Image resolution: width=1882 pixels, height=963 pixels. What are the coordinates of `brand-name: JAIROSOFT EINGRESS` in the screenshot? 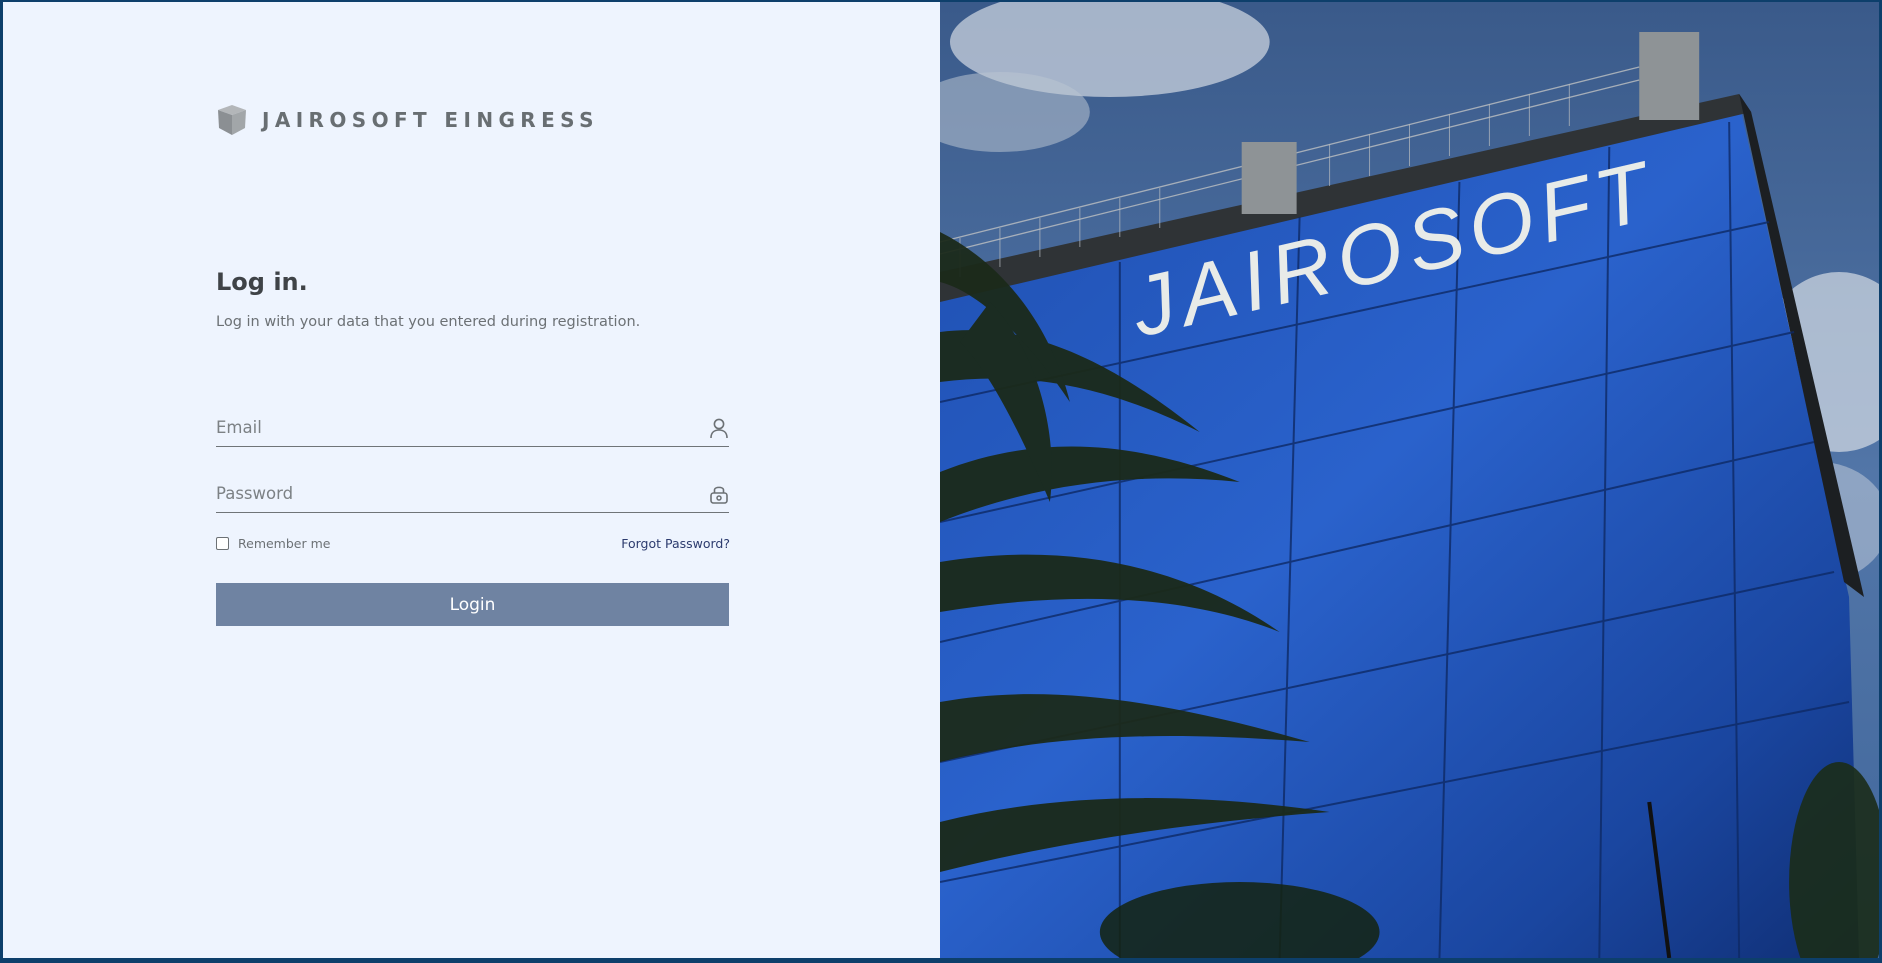 It's located at (430, 120).